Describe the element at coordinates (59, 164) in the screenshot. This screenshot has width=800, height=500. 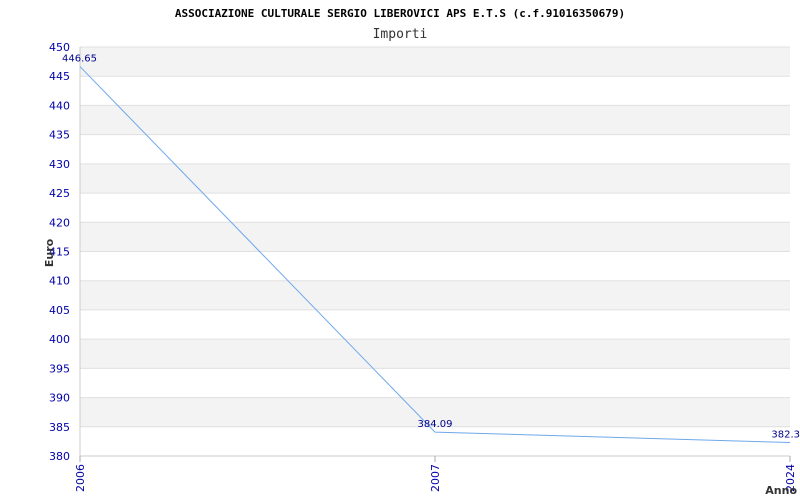
I see `y-tick-label: 430` at that location.